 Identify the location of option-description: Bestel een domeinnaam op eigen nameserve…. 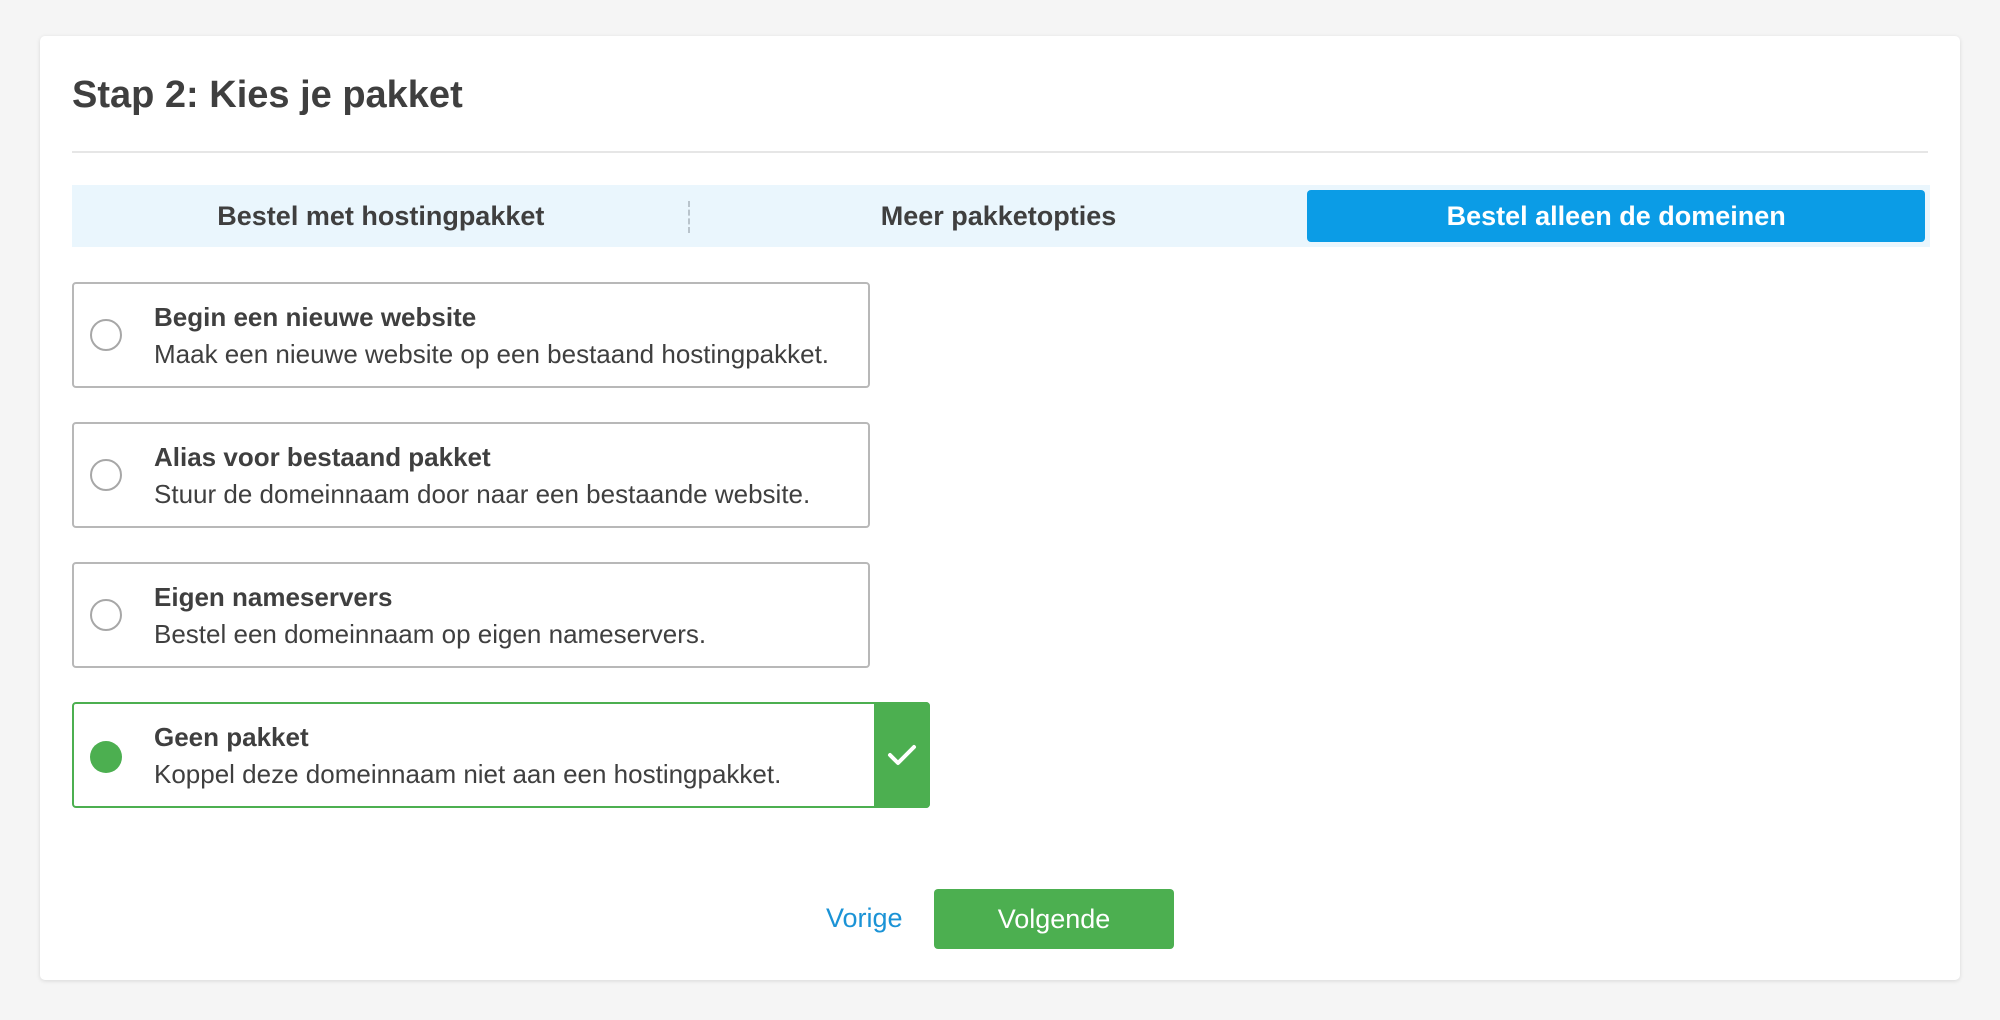
(430, 634).